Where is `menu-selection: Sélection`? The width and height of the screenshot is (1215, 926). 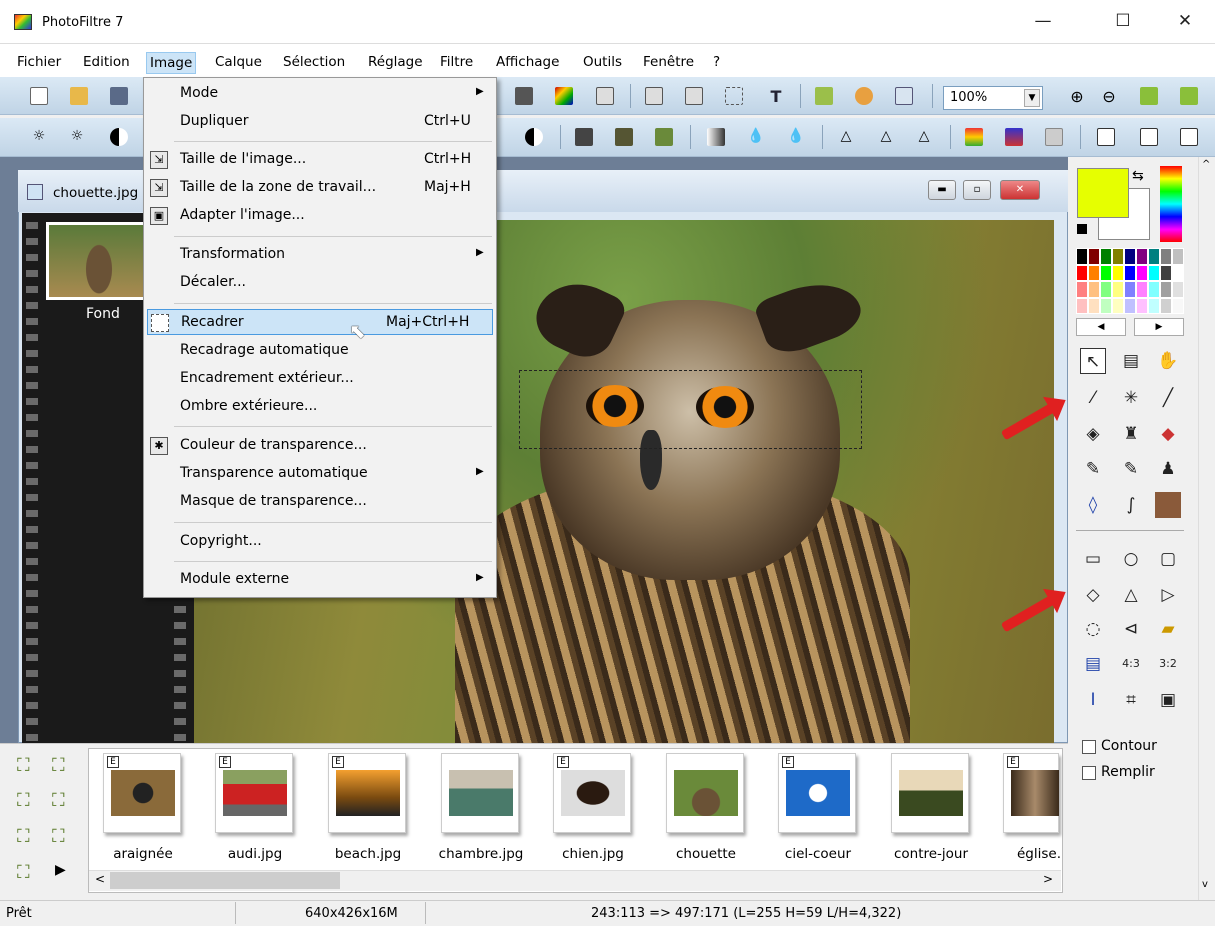
menu-selection: Sélection is located at coordinates (314, 63).